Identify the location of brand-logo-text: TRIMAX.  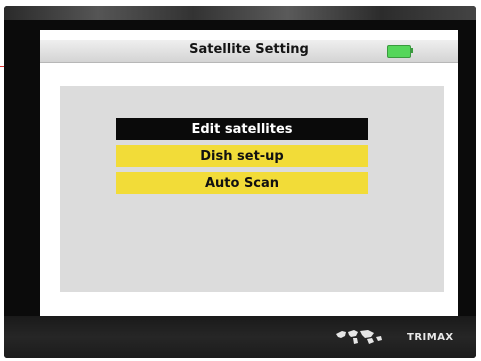
(430, 337).